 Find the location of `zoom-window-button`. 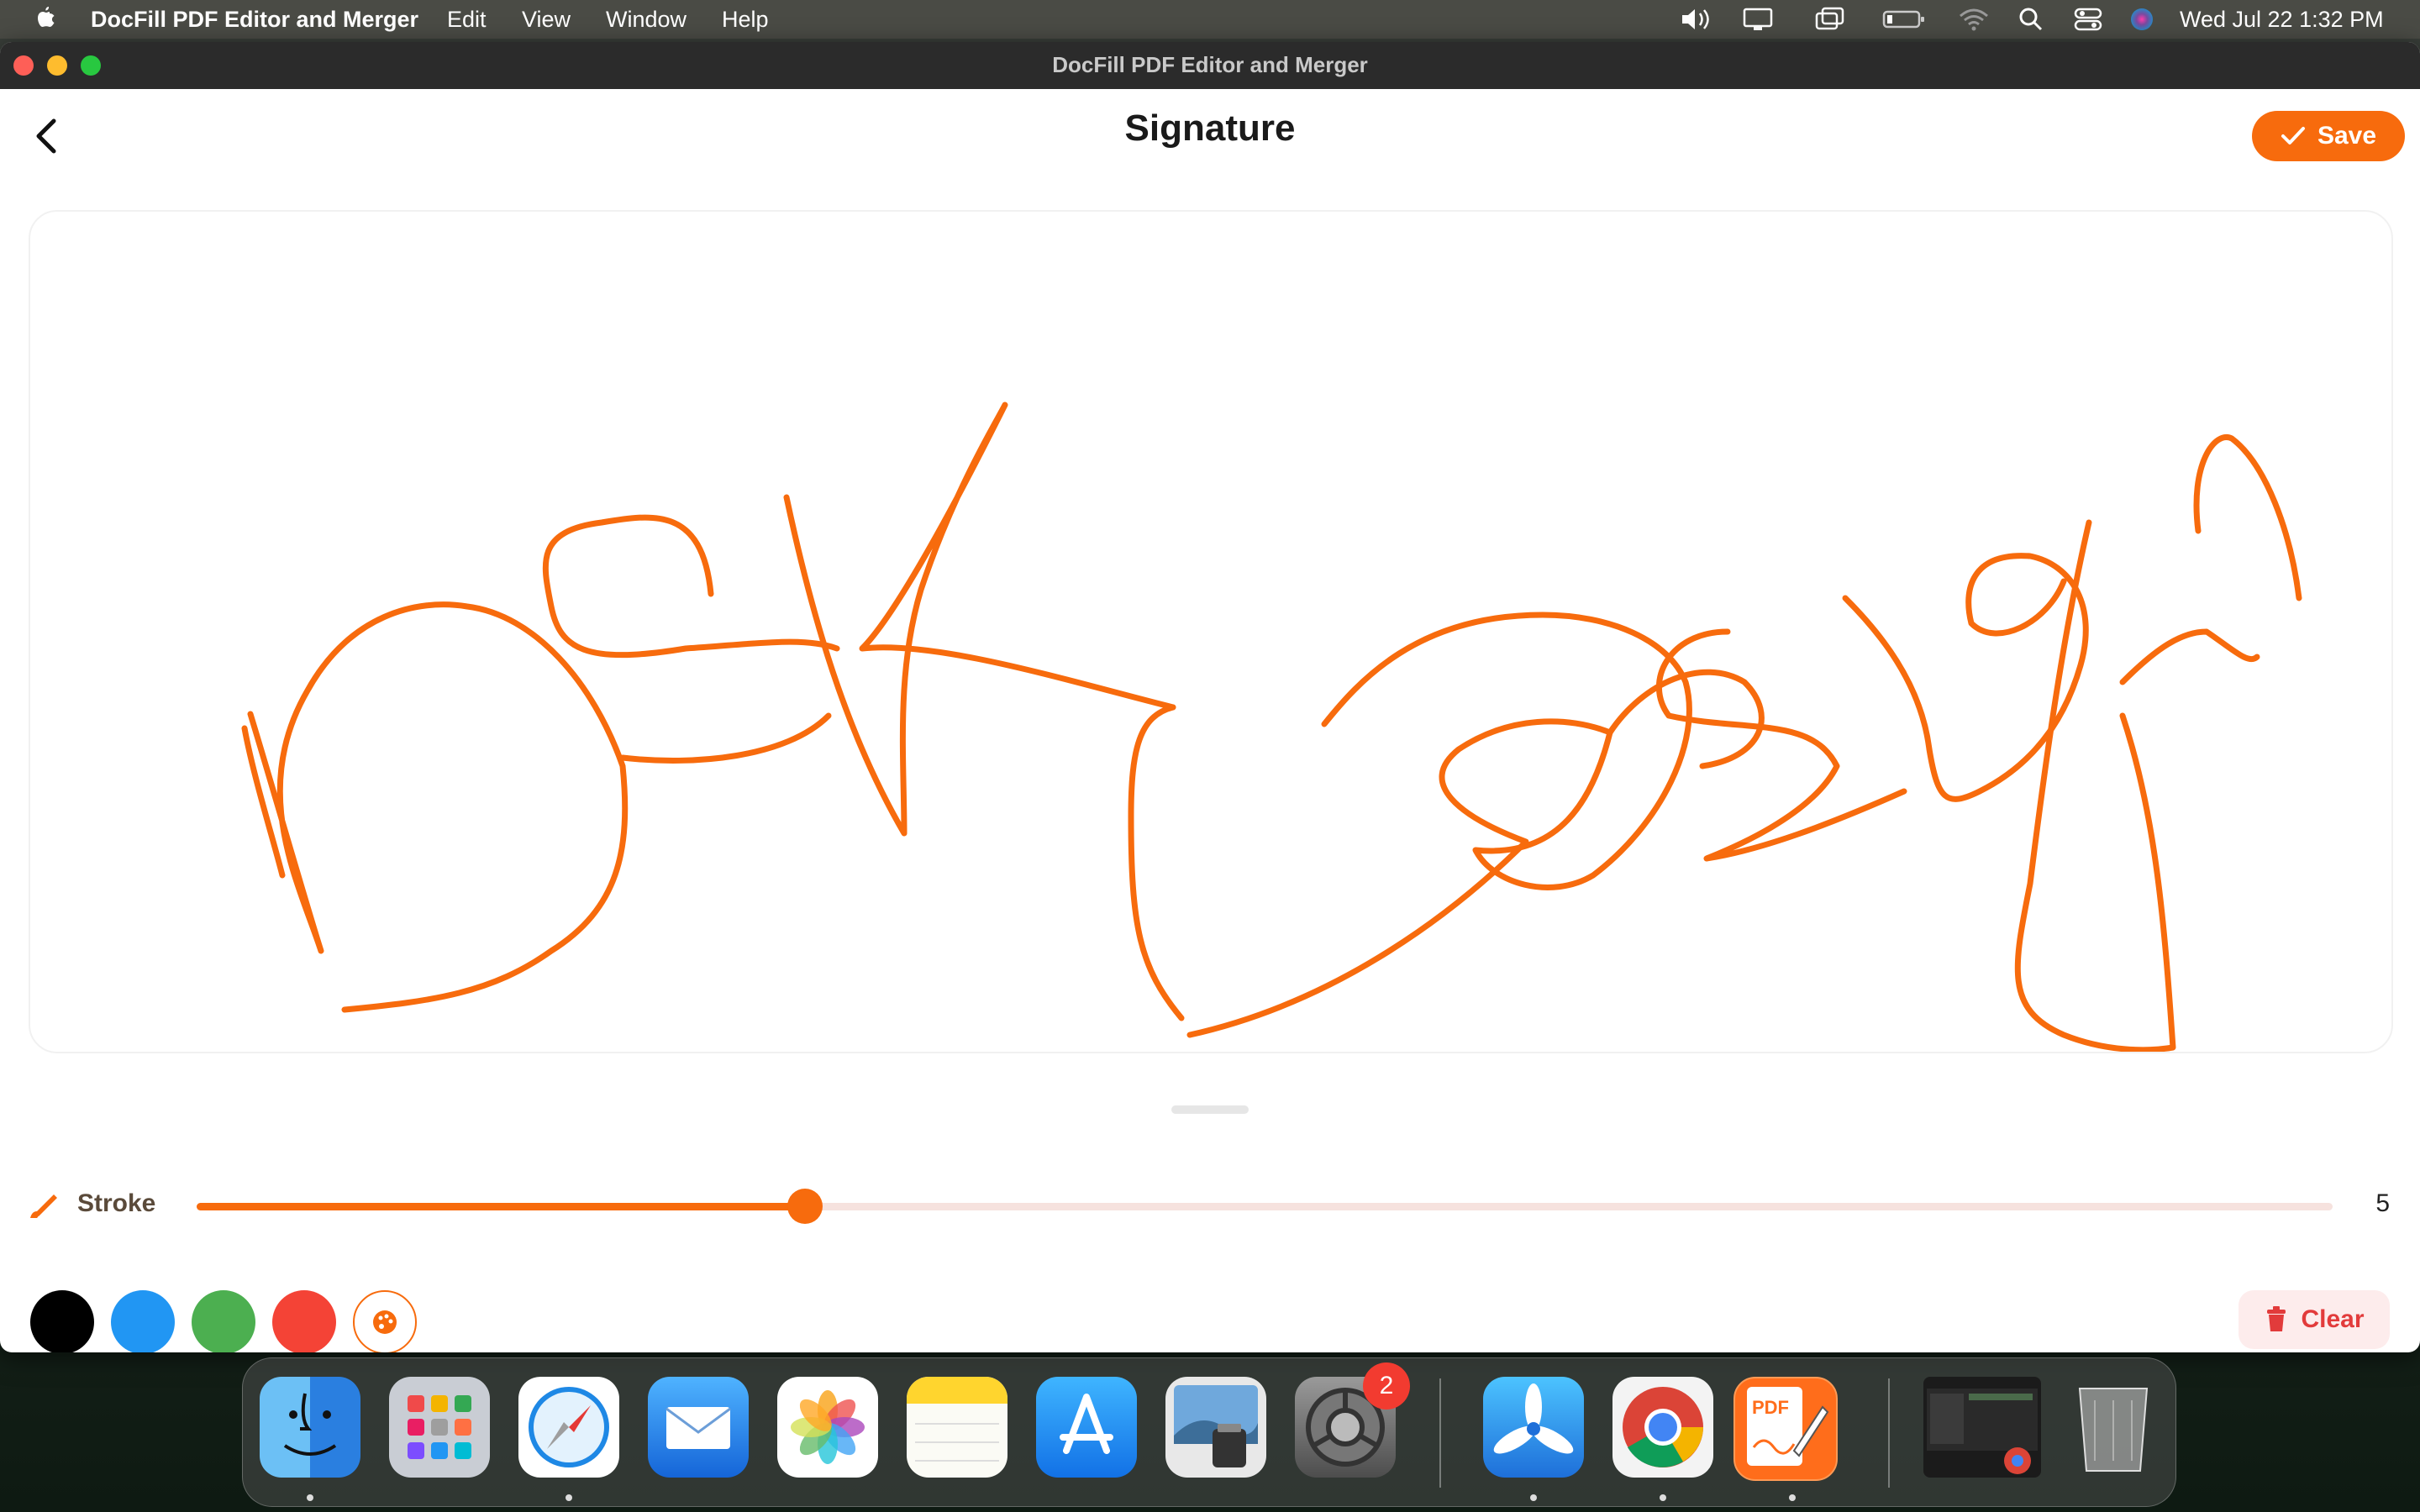

zoom-window-button is located at coordinates (91, 65).